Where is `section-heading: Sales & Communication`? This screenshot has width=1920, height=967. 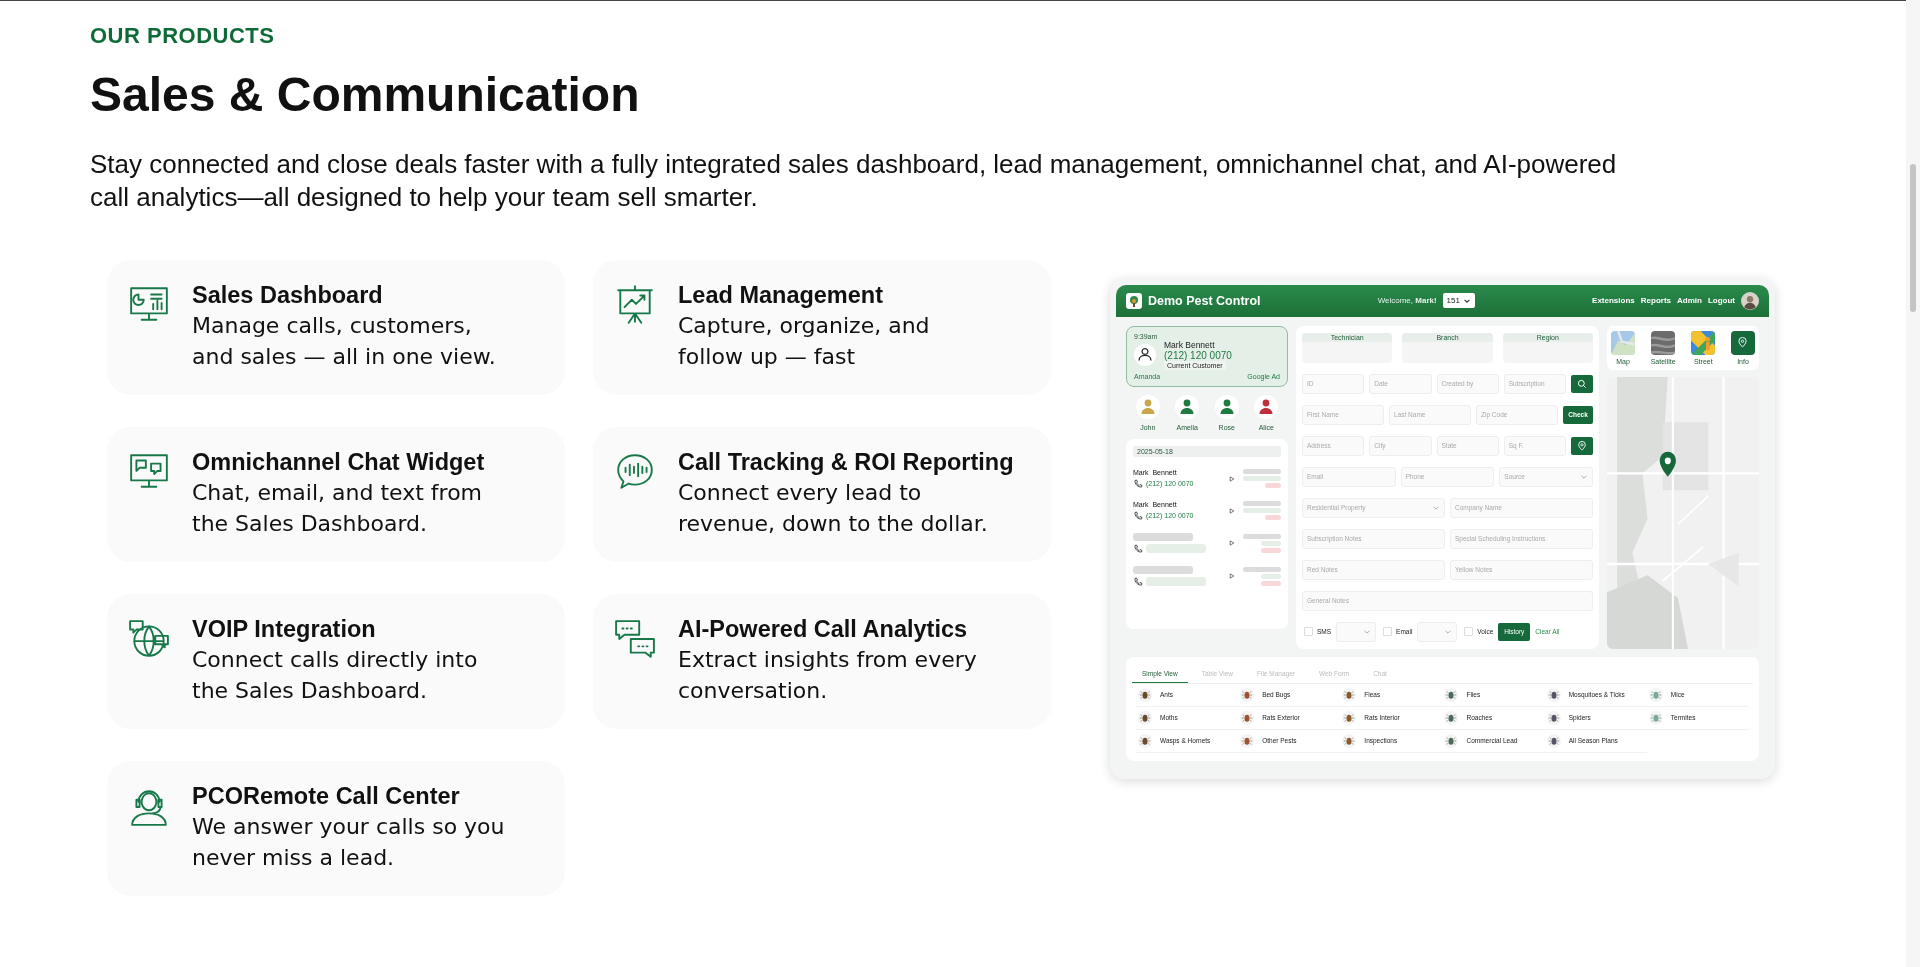 section-heading: Sales & Communication is located at coordinates (365, 95).